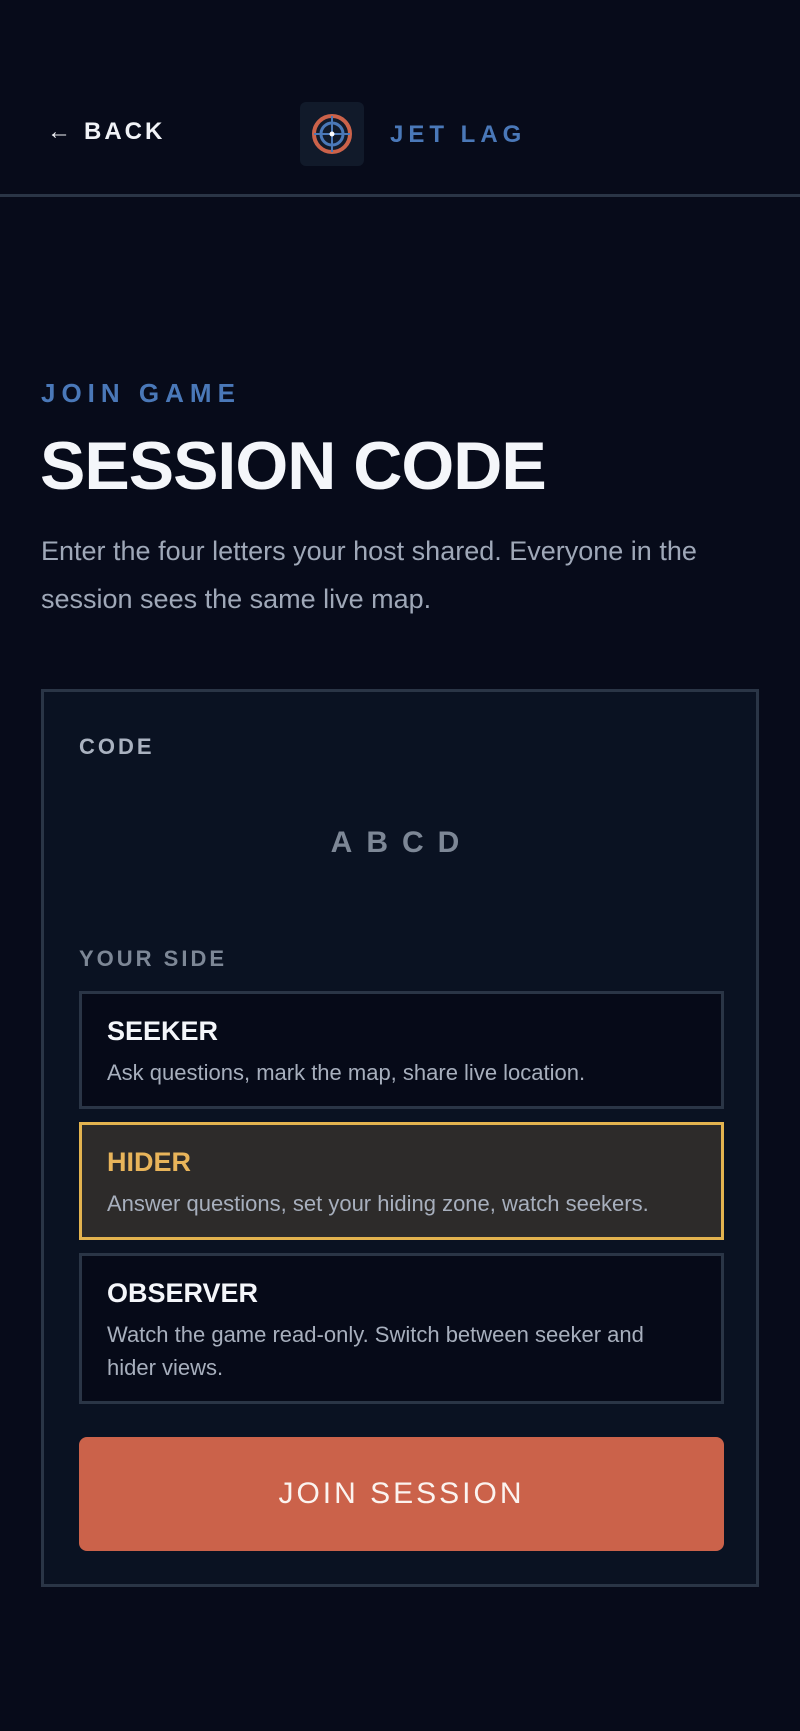 The height and width of the screenshot is (1731, 800). Describe the element at coordinates (293, 466) in the screenshot. I see `page-title: SESSION CODE` at that location.